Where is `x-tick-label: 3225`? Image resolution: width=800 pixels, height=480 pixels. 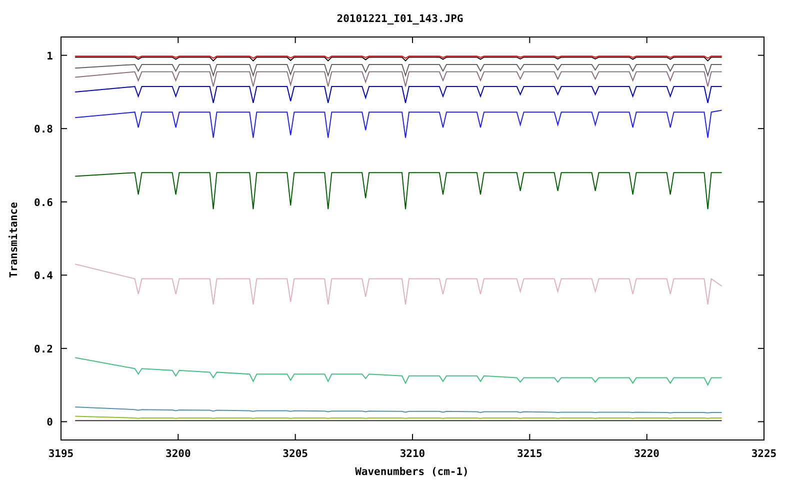
x-tick-label: 3225 is located at coordinates (764, 454).